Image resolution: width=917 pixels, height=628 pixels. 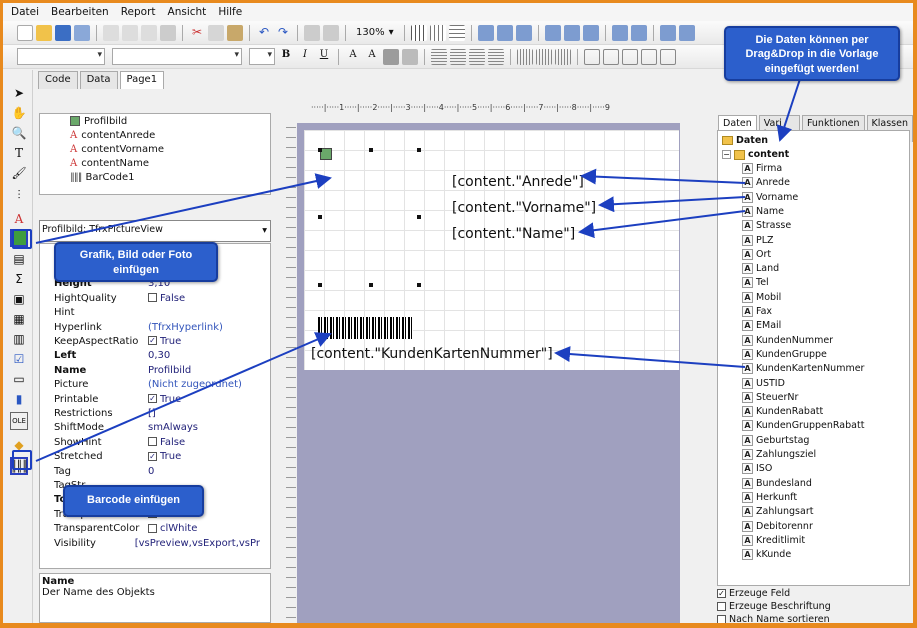 I want to click on data-field-kreditlimit: A Kreditlimit, so click(x=773, y=540).